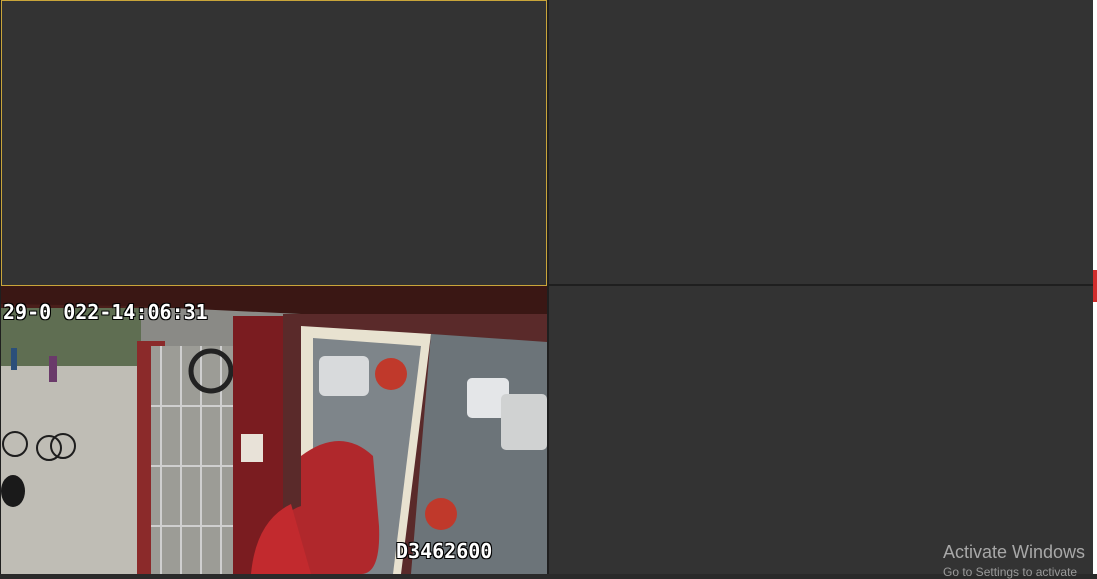 This screenshot has width=1097, height=579. I want to click on camera-id-overlay: D3462600, so click(444, 551).